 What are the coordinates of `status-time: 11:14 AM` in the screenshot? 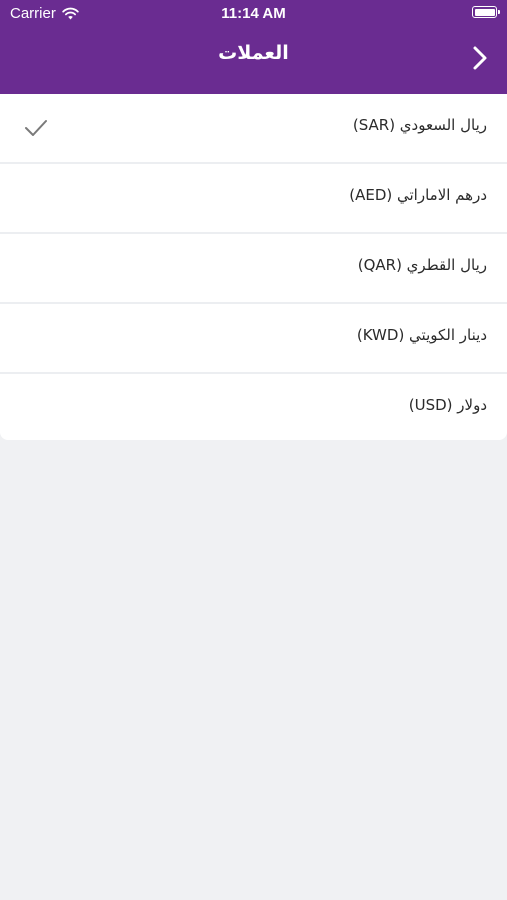 It's located at (253, 13).